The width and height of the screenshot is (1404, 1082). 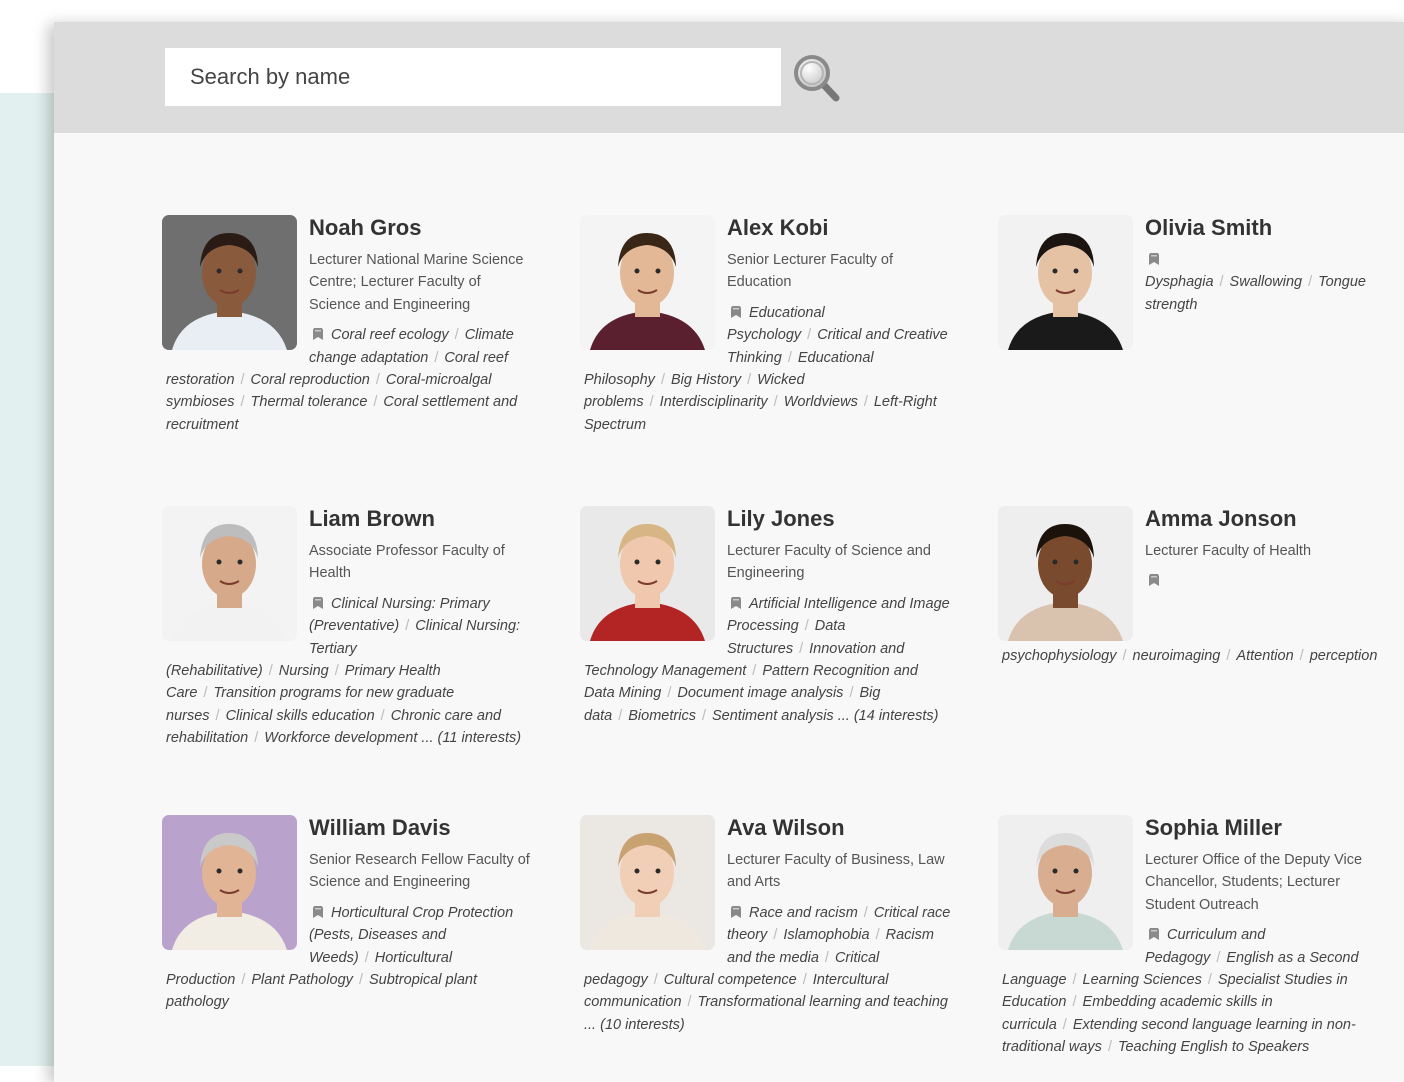 I want to click on interest-link: Worldviews, so click(x=821, y=402).